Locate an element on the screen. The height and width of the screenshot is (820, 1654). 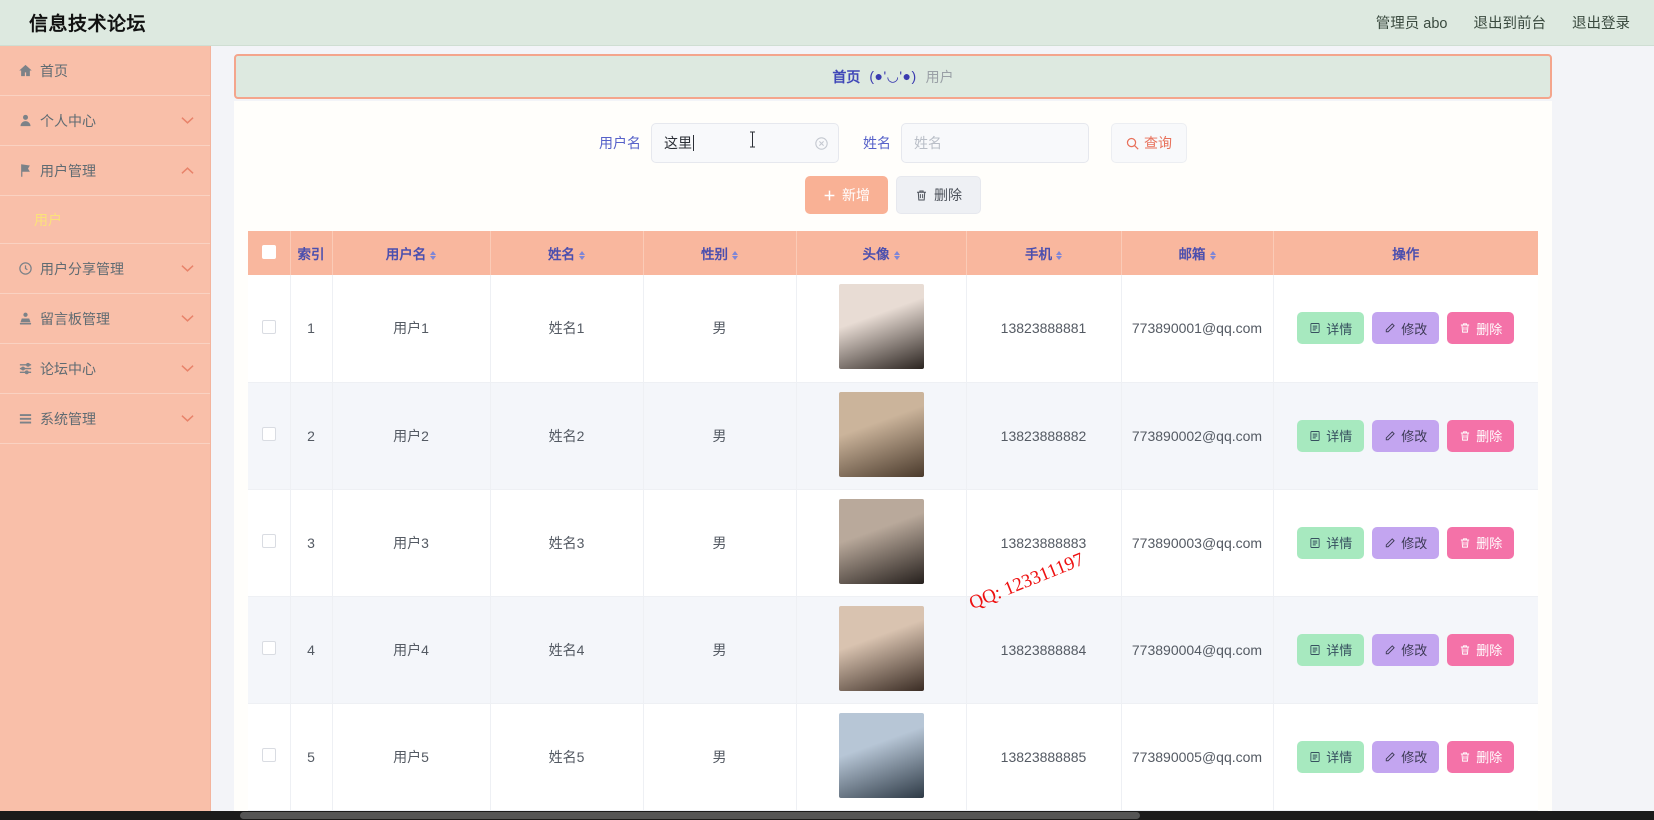
cell-email: 773890005@qq.com is located at coordinates (1197, 757).